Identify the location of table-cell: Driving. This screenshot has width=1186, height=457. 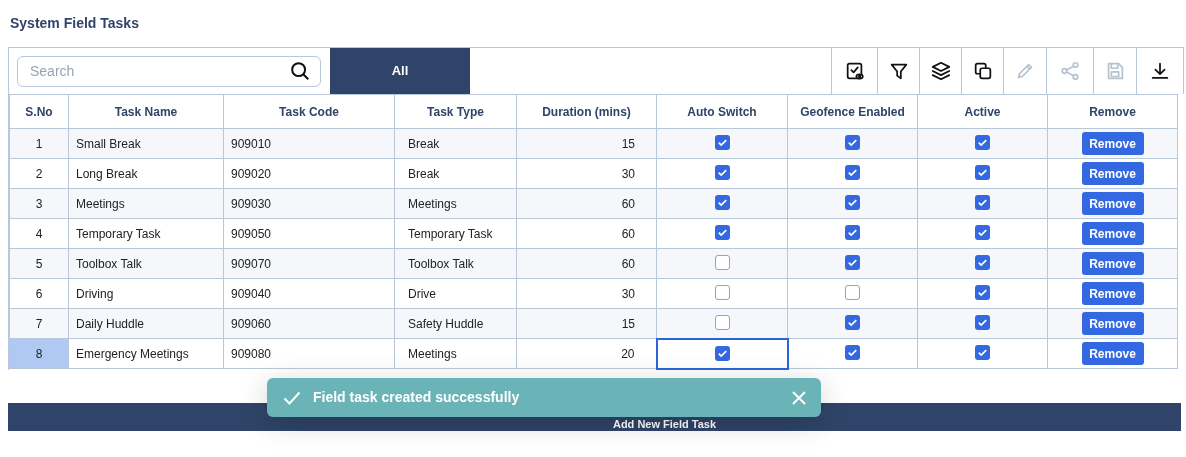
(146, 293).